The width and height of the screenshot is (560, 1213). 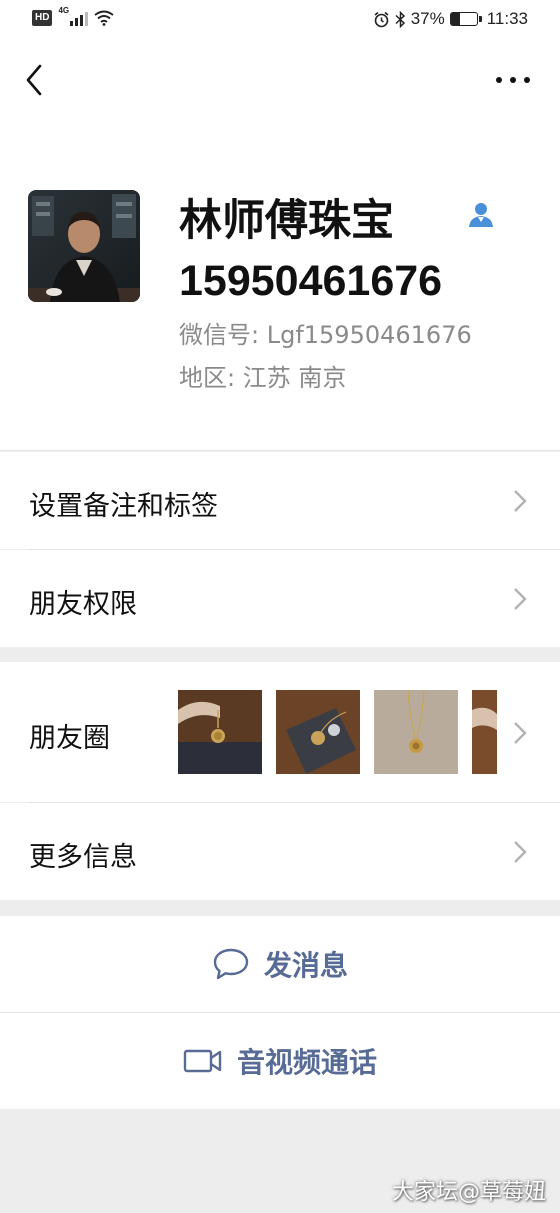 I want to click on avatar, so click(x=84, y=246).